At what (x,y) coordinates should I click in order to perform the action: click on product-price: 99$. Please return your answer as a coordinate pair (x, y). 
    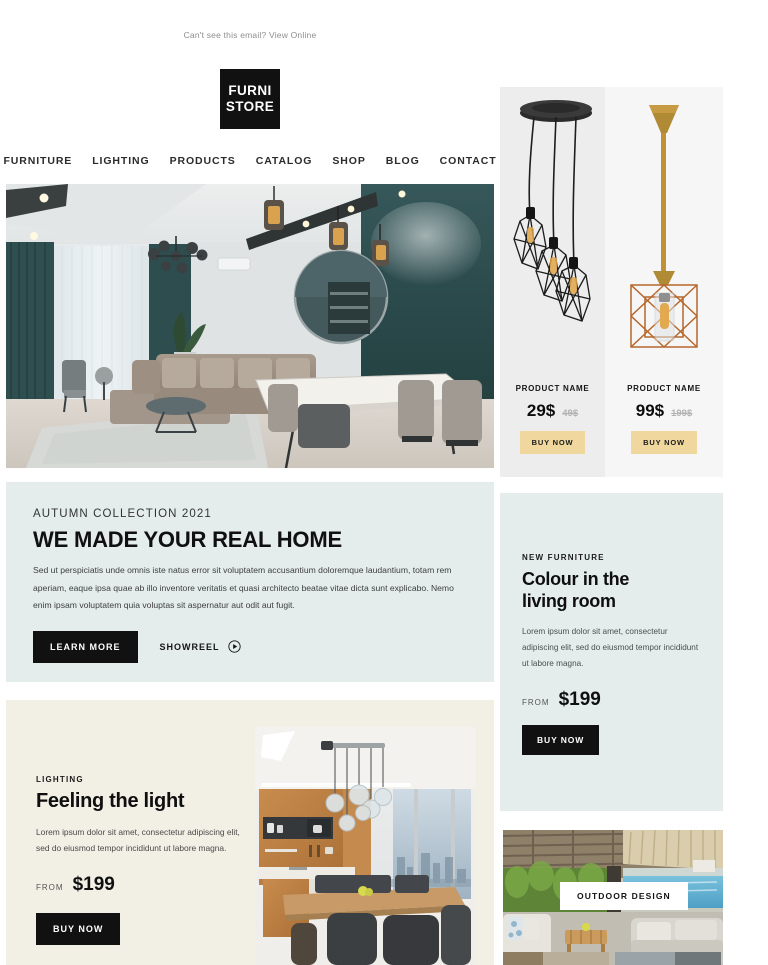
    Looking at the image, I should click on (650, 410).